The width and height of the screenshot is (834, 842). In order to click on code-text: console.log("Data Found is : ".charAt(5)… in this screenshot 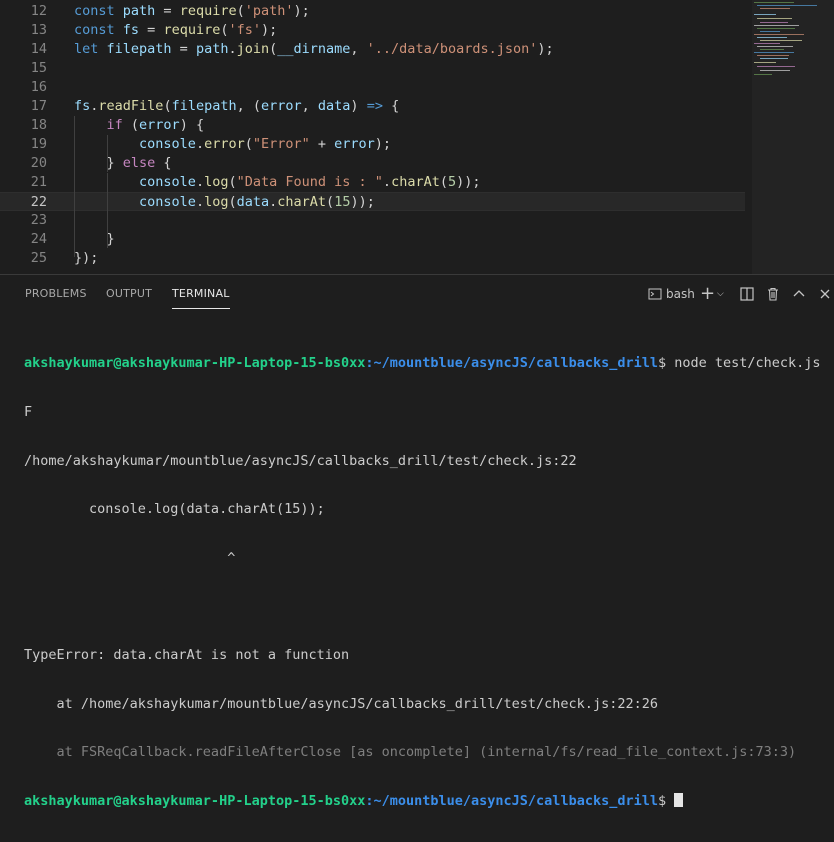, I will do `click(277, 182)`.